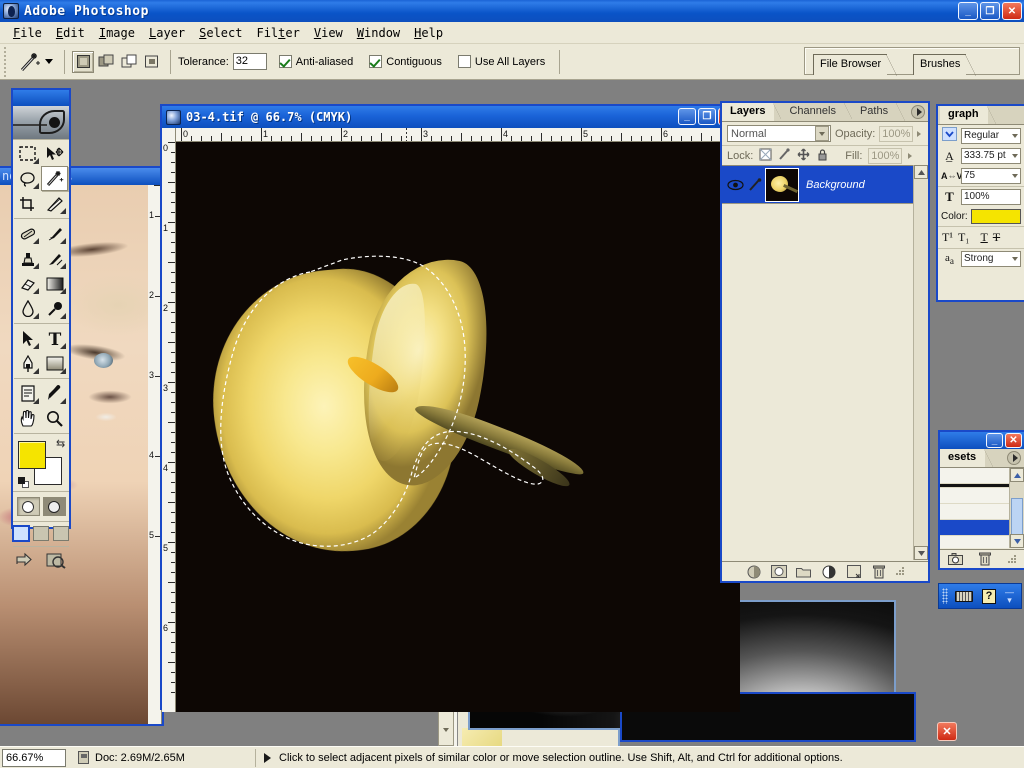 This screenshot has height=768, width=1024. Describe the element at coordinates (753, 112) in the screenshot. I see `tab-layers: Layers` at that location.